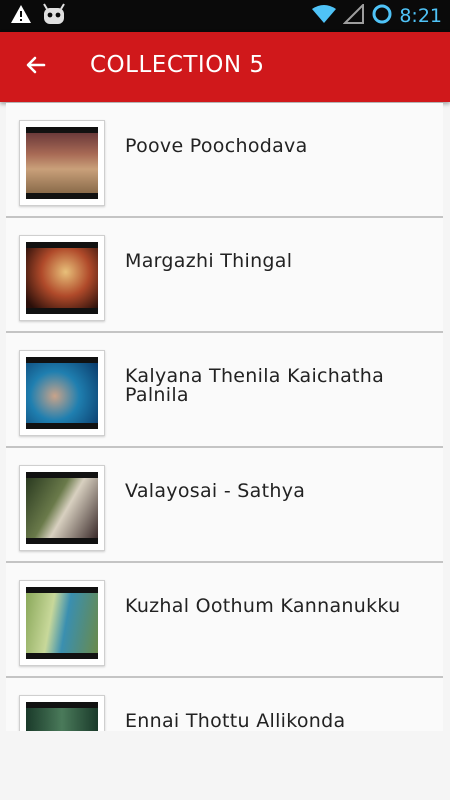 Image resolution: width=450 pixels, height=800 pixels. I want to click on sync-icon, so click(382, 16).